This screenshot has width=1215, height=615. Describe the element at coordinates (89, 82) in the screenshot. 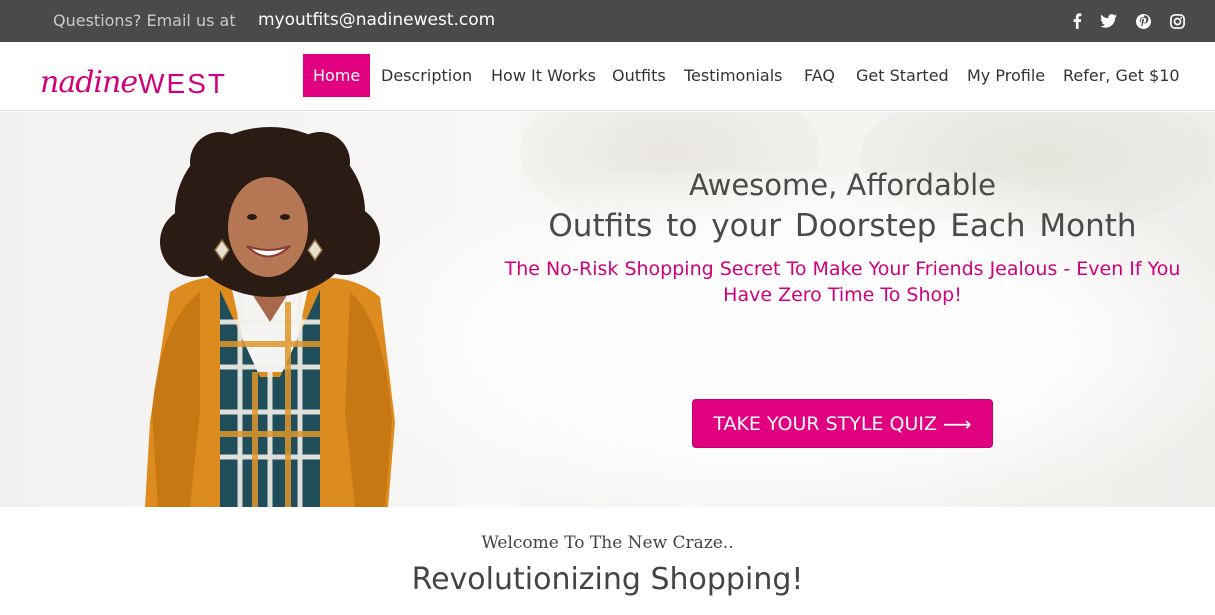

I see `logo-script-text: nadine` at that location.